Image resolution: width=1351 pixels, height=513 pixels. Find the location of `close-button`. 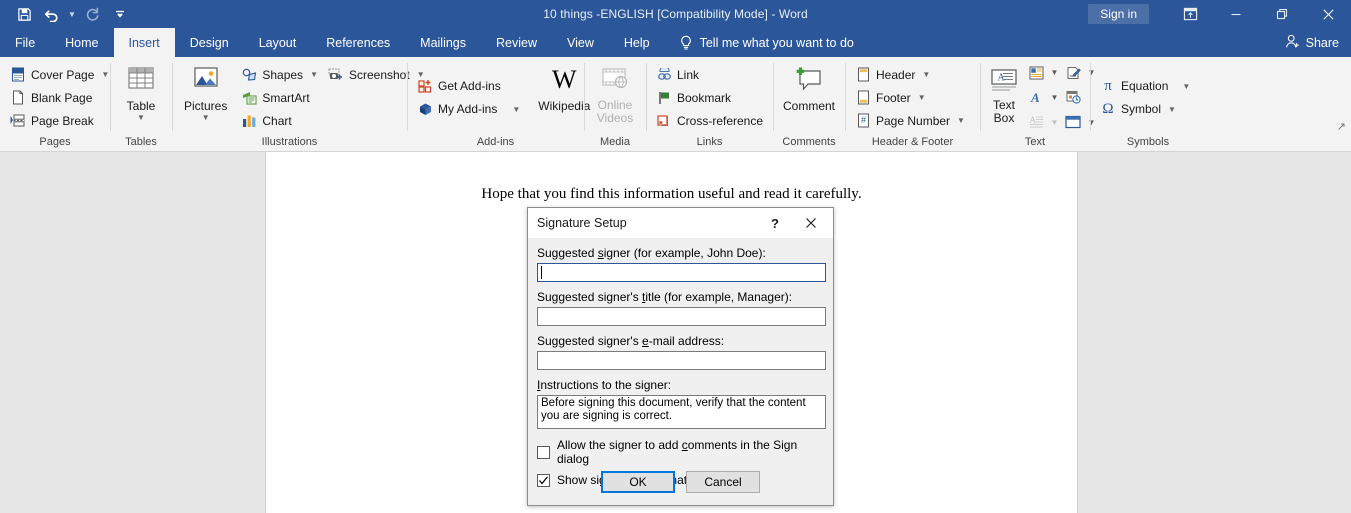

close-button is located at coordinates (1328, 14).